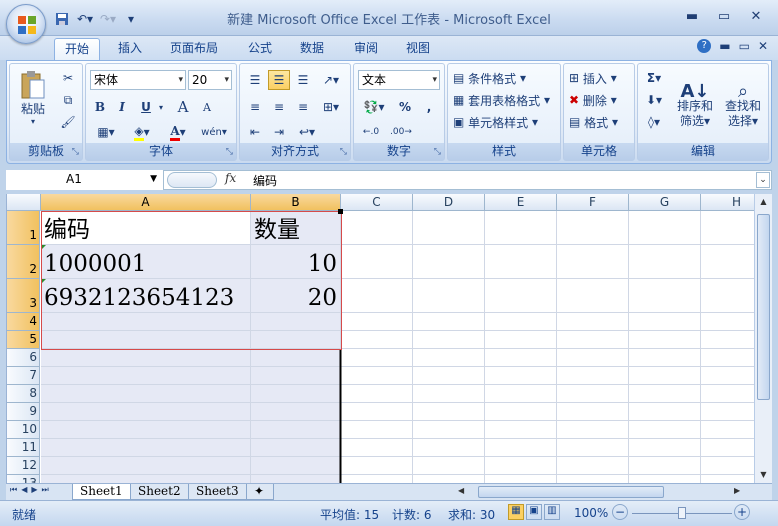 Image resolution: width=778 pixels, height=526 pixels. I want to click on zoom-slider-thumb, so click(682, 513).